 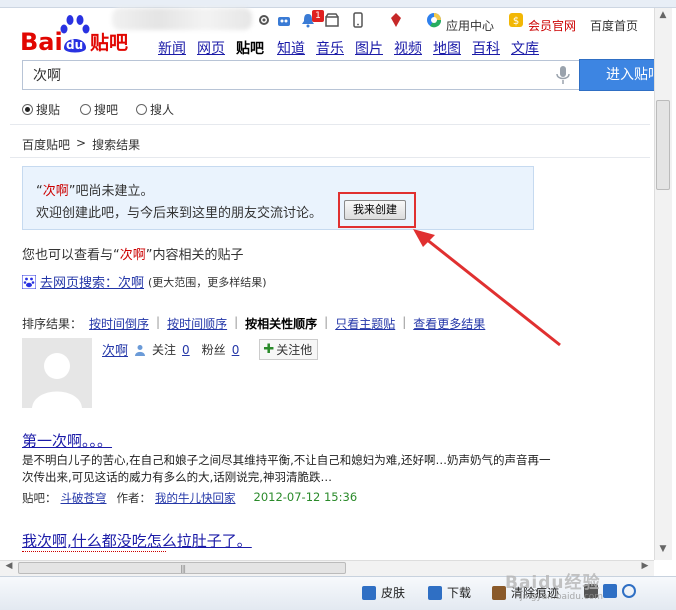 What do you see at coordinates (284, 20) in the screenshot?
I see `game-icon` at bounding box center [284, 20].